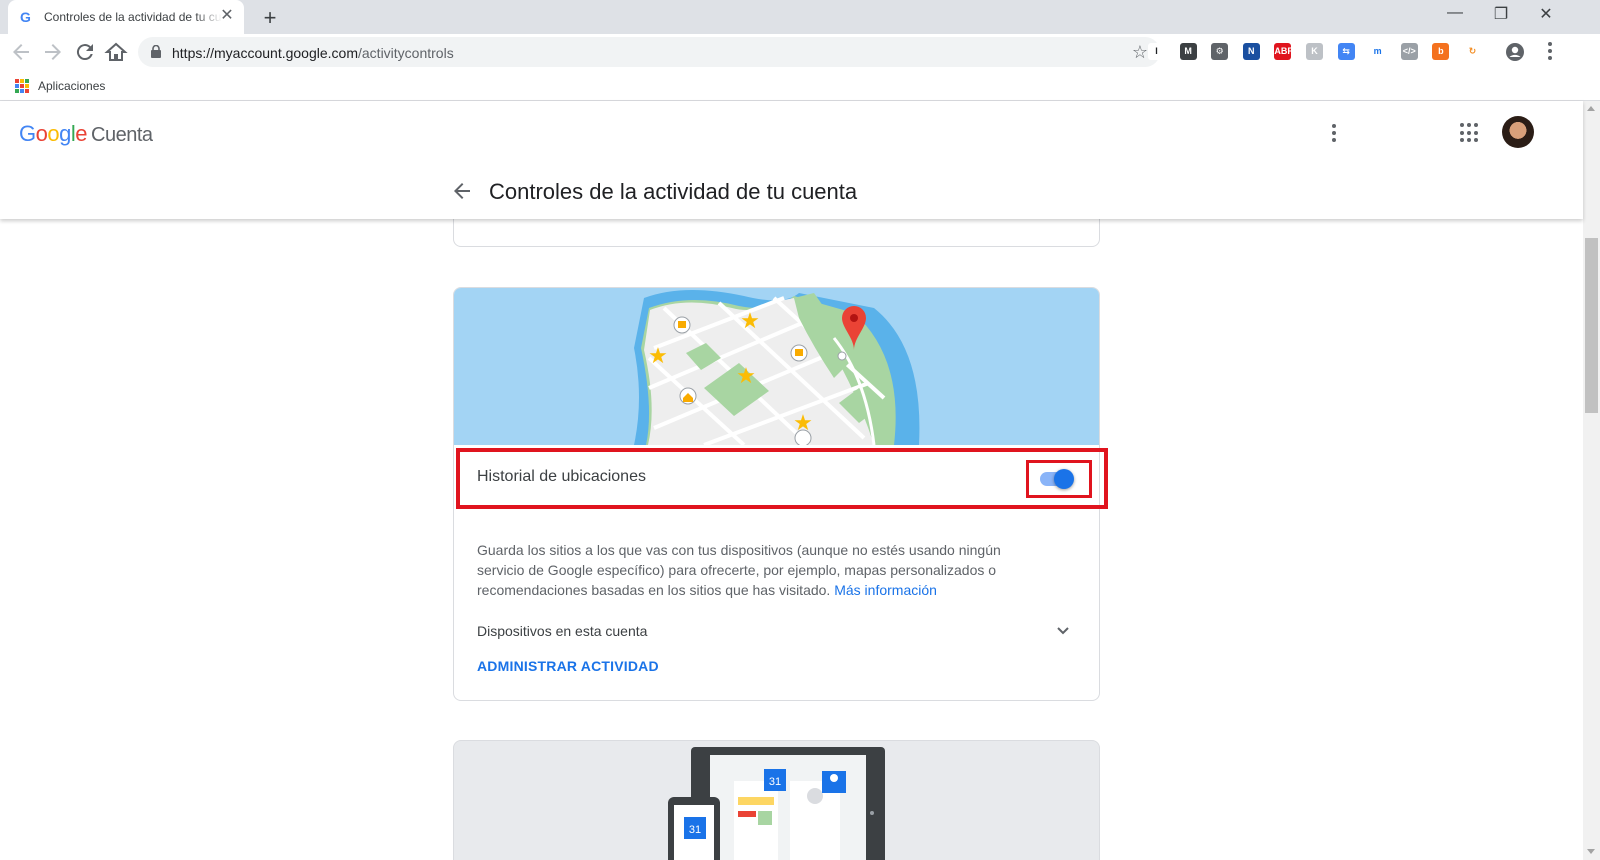 This screenshot has height=860, width=1600. Describe the element at coordinates (1518, 132) in the screenshot. I see `account-avatar` at that location.